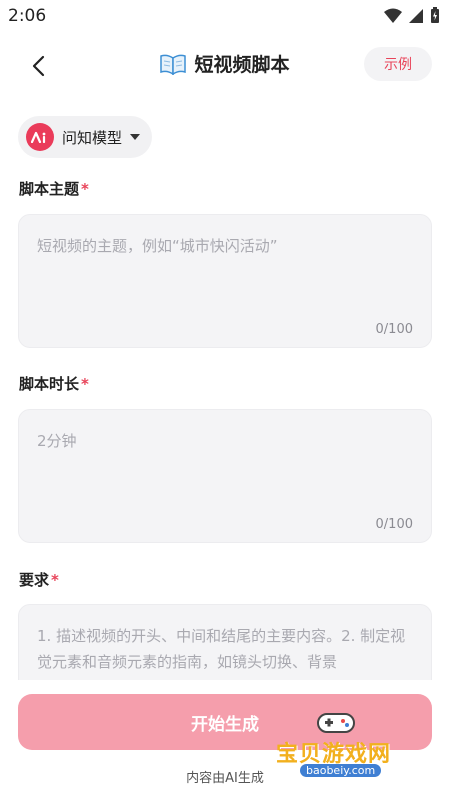 The height and width of the screenshot is (800, 450). What do you see at coordinates (34, 580) in the screenshot?
I see `requirements-label-text: 要求` at bounding box center [34, 580].